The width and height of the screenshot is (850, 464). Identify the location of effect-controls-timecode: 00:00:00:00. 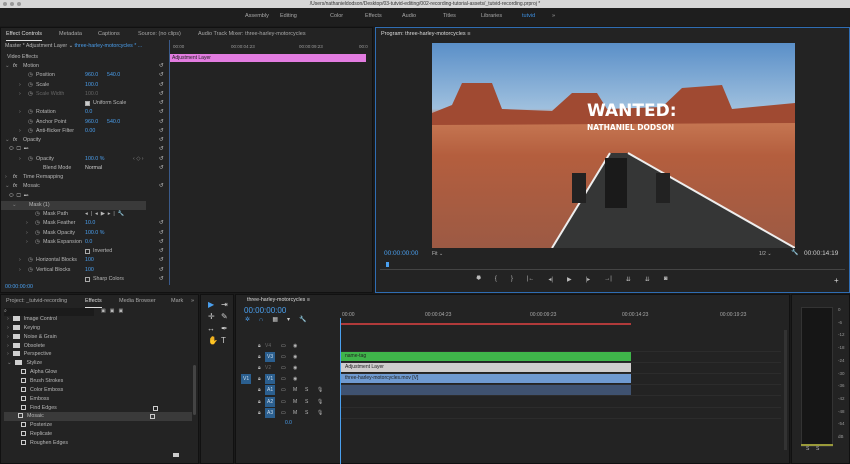
(19, 287).